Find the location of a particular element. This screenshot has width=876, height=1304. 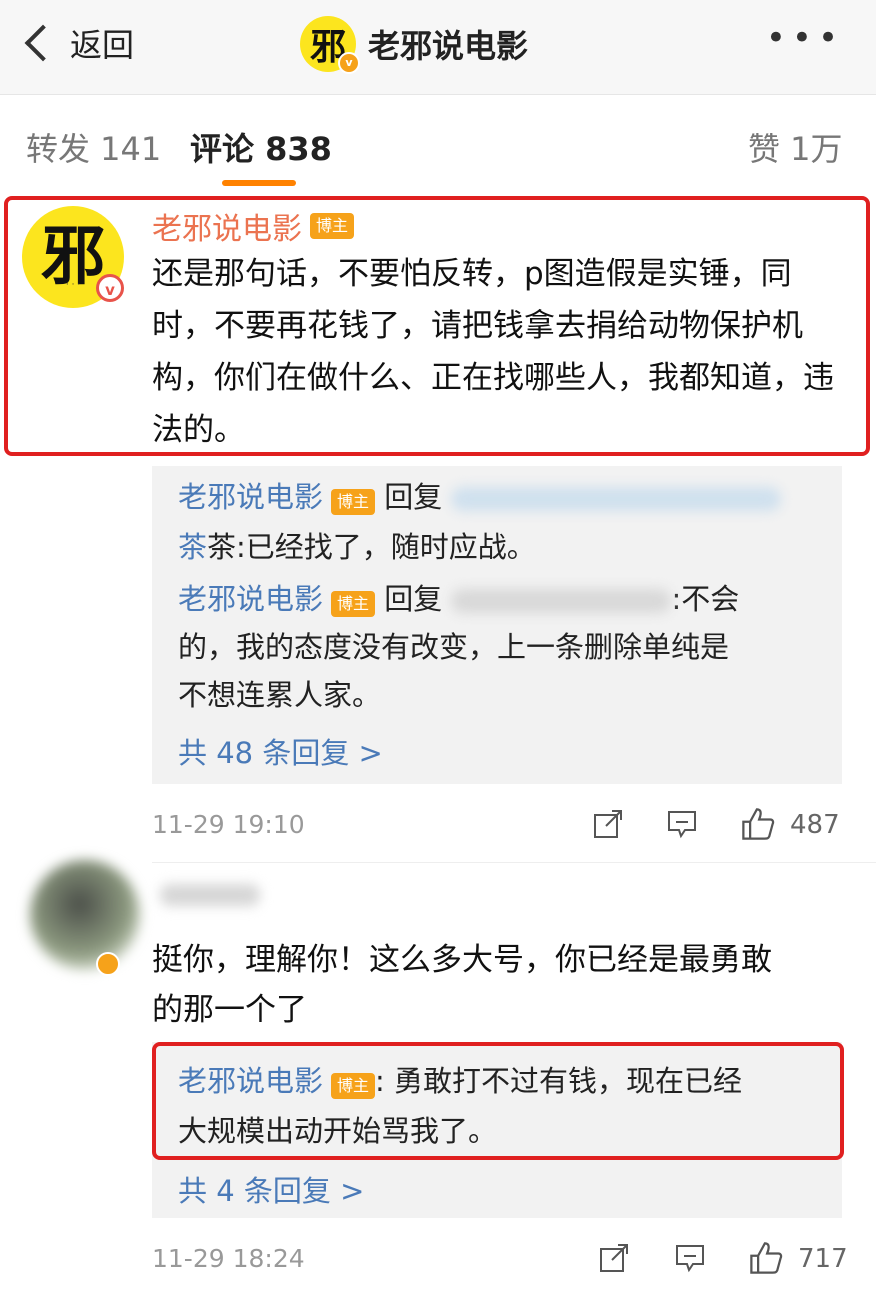

reply-1-text: 茶茶:已经找了，随时应战。 is located at coordinates (357, 547).